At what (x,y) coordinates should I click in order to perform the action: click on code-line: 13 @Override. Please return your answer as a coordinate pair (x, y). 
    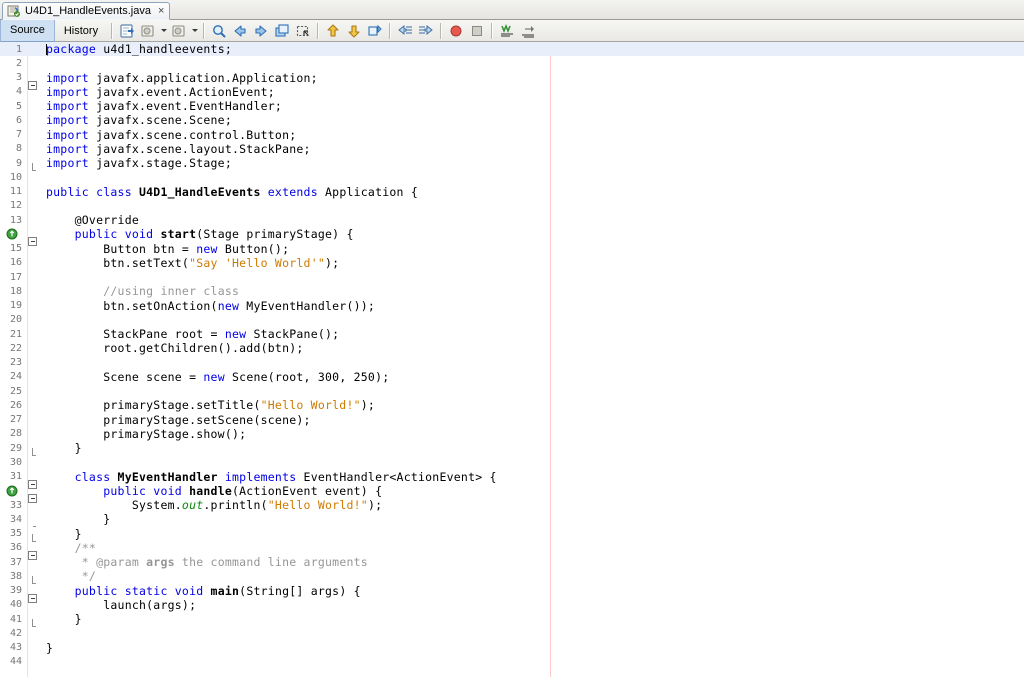
    Looking at the image, I should click on (512, 220).